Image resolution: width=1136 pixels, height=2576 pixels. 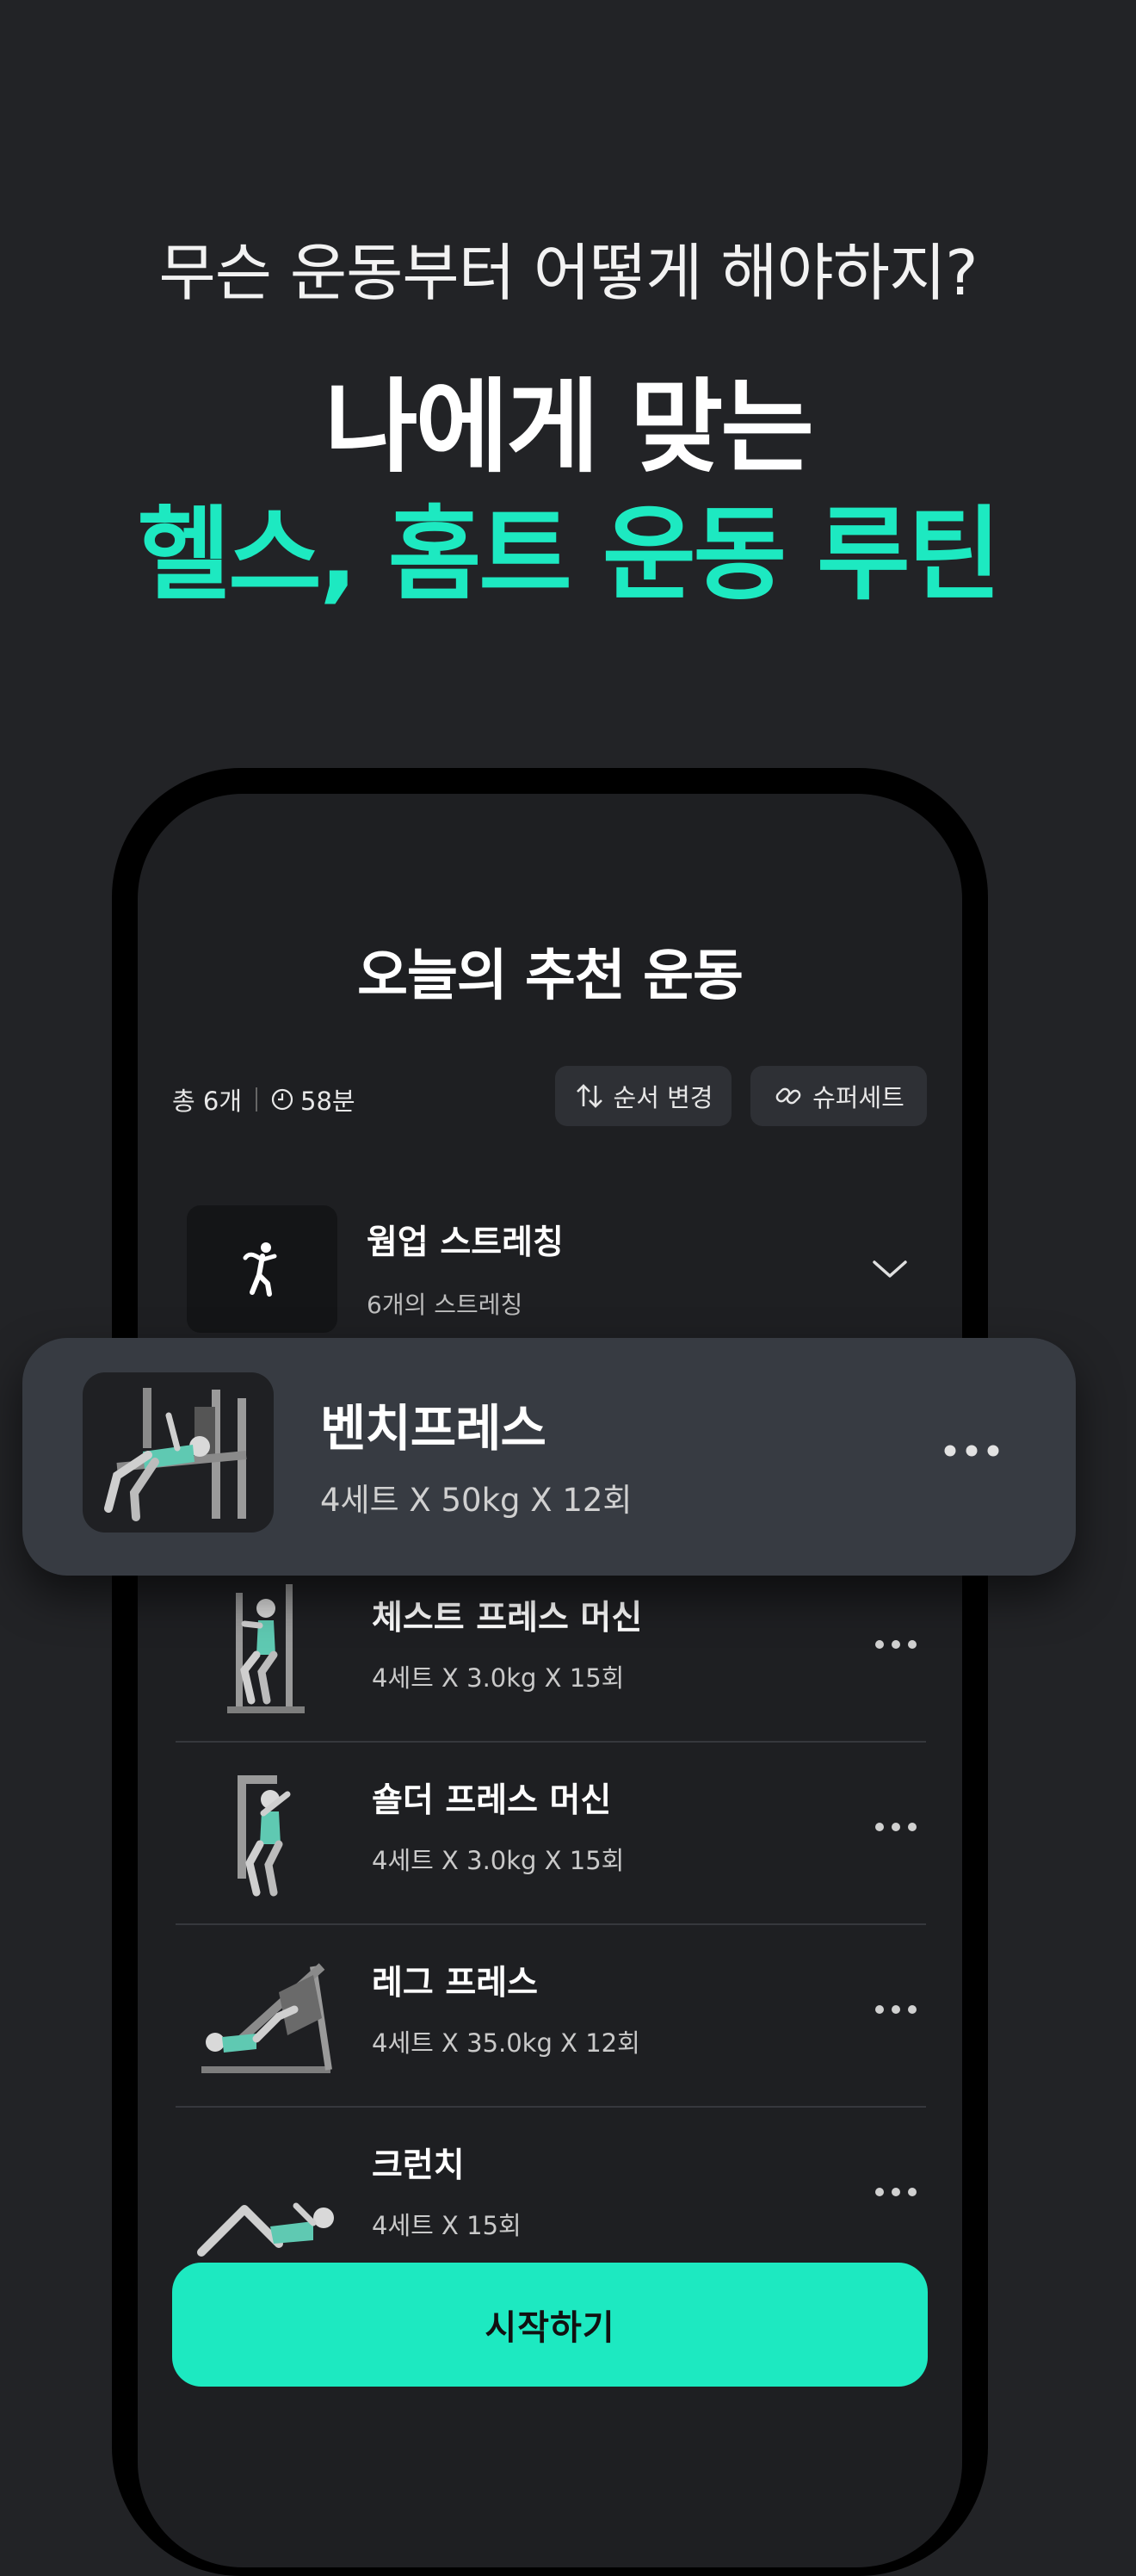 I want to click on exercise-title: 크런치, so click(x=418, y=2166).